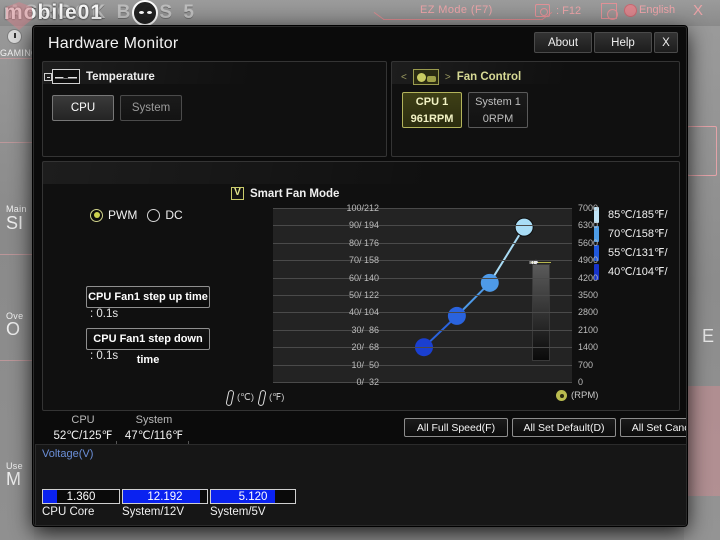 This screenshot has width=720, height=540. I want to click on language-label: English, so click(657, 10).